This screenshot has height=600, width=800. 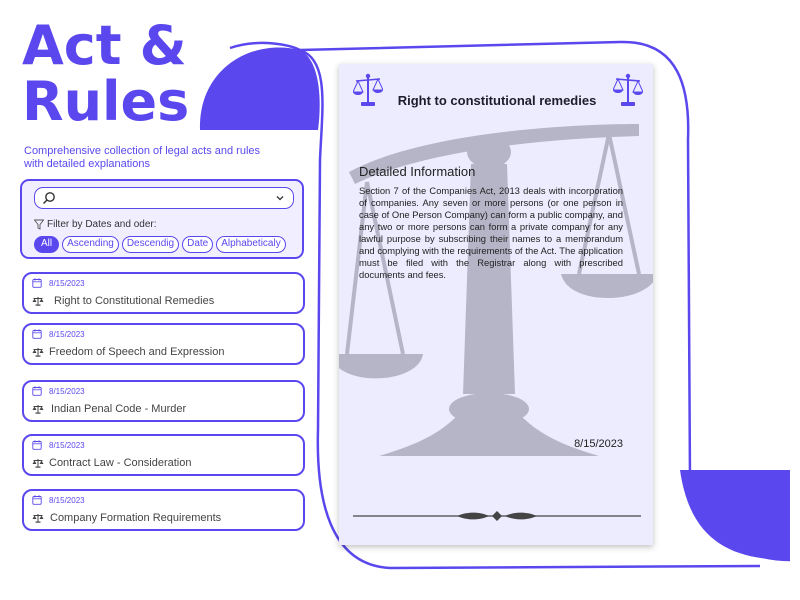 I want to click on chip-all: All, so click(x=47, y=244).